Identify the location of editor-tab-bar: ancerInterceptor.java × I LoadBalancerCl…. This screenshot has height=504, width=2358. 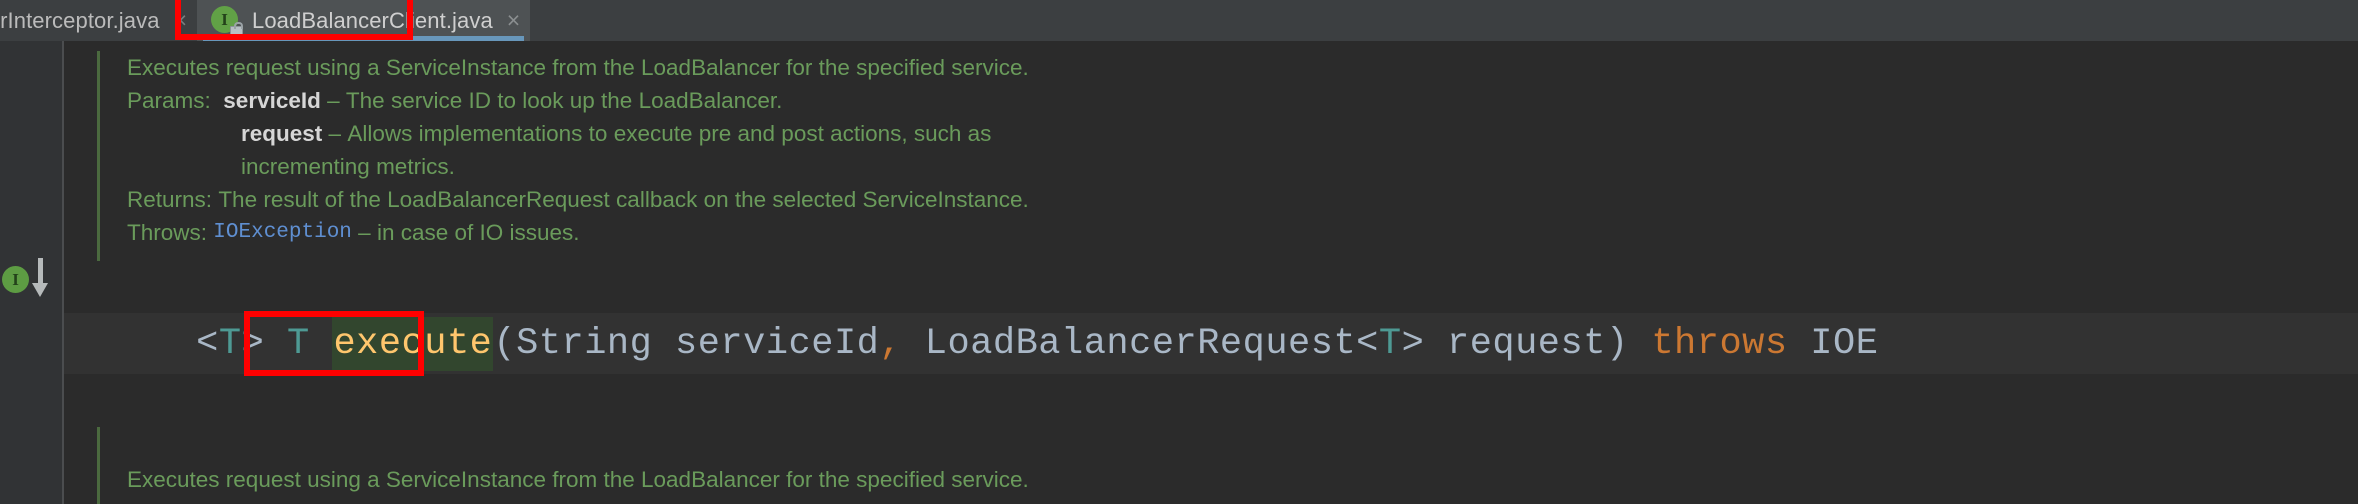
(1179, 20).